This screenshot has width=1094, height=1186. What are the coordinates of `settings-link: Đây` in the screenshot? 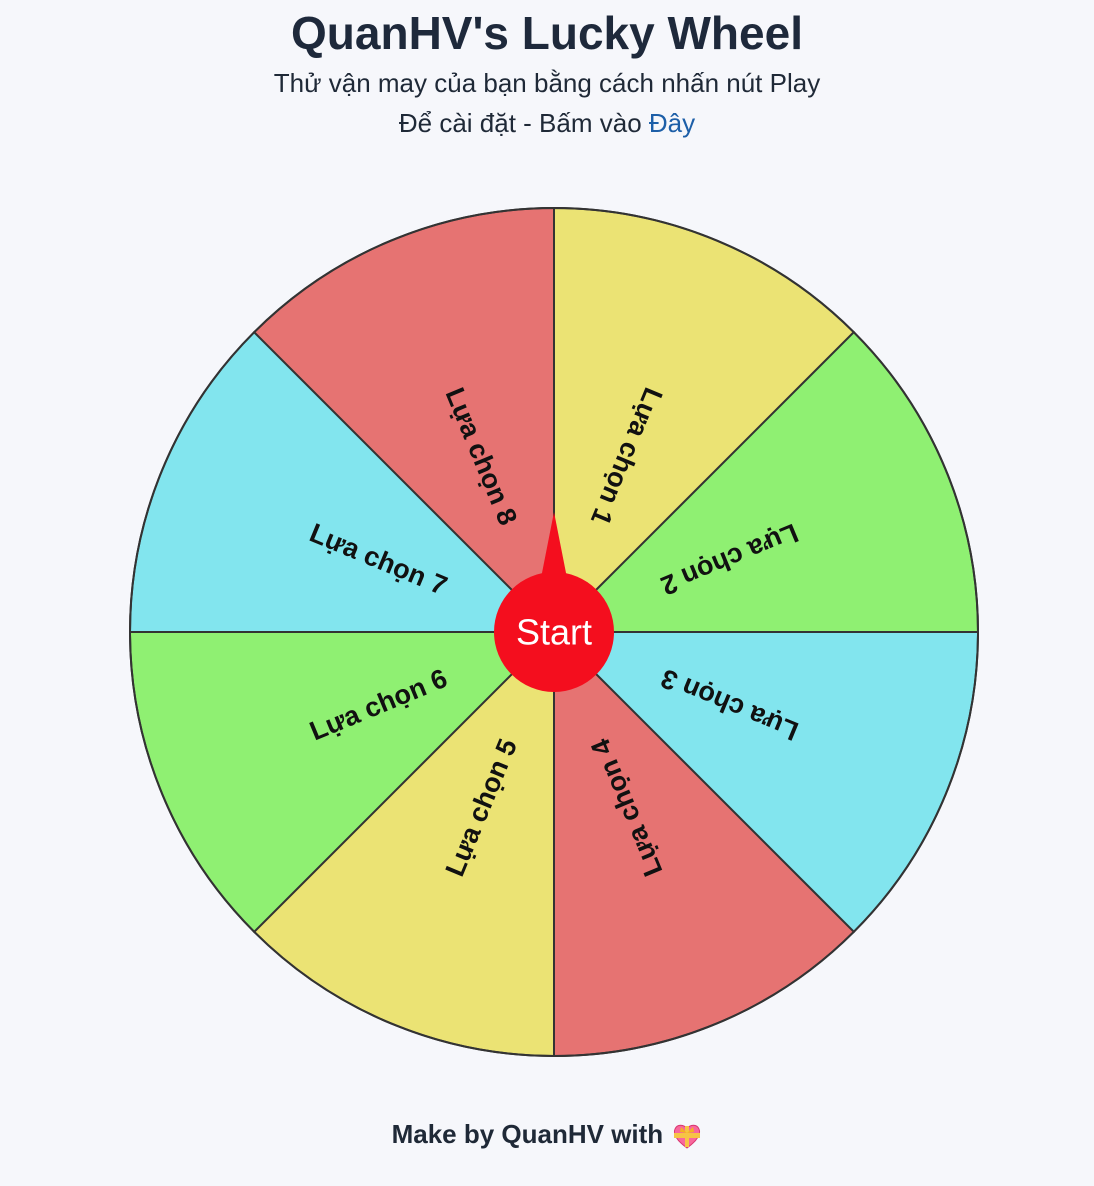 It's located at (672, 123).